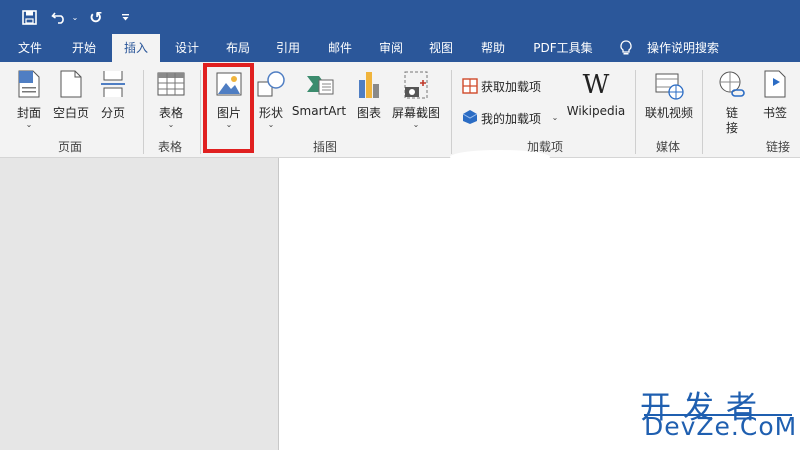  What do you see at coordinates (75, 17) in the screenshot?
I see `undo-dropdown-icon: ⌄` at bounding box center [75, 17].